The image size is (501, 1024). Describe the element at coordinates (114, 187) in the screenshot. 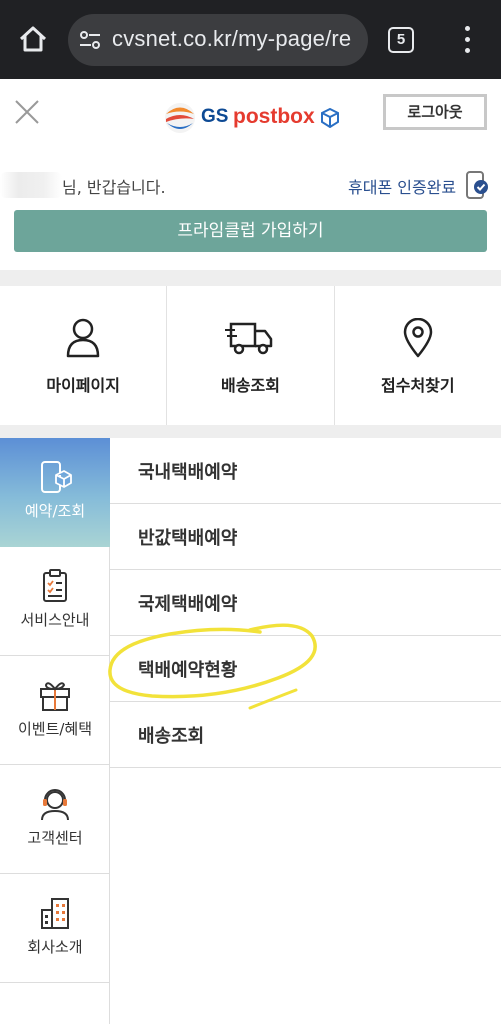

I see `greeting-text: 님, 반갑습니다.` at that location.